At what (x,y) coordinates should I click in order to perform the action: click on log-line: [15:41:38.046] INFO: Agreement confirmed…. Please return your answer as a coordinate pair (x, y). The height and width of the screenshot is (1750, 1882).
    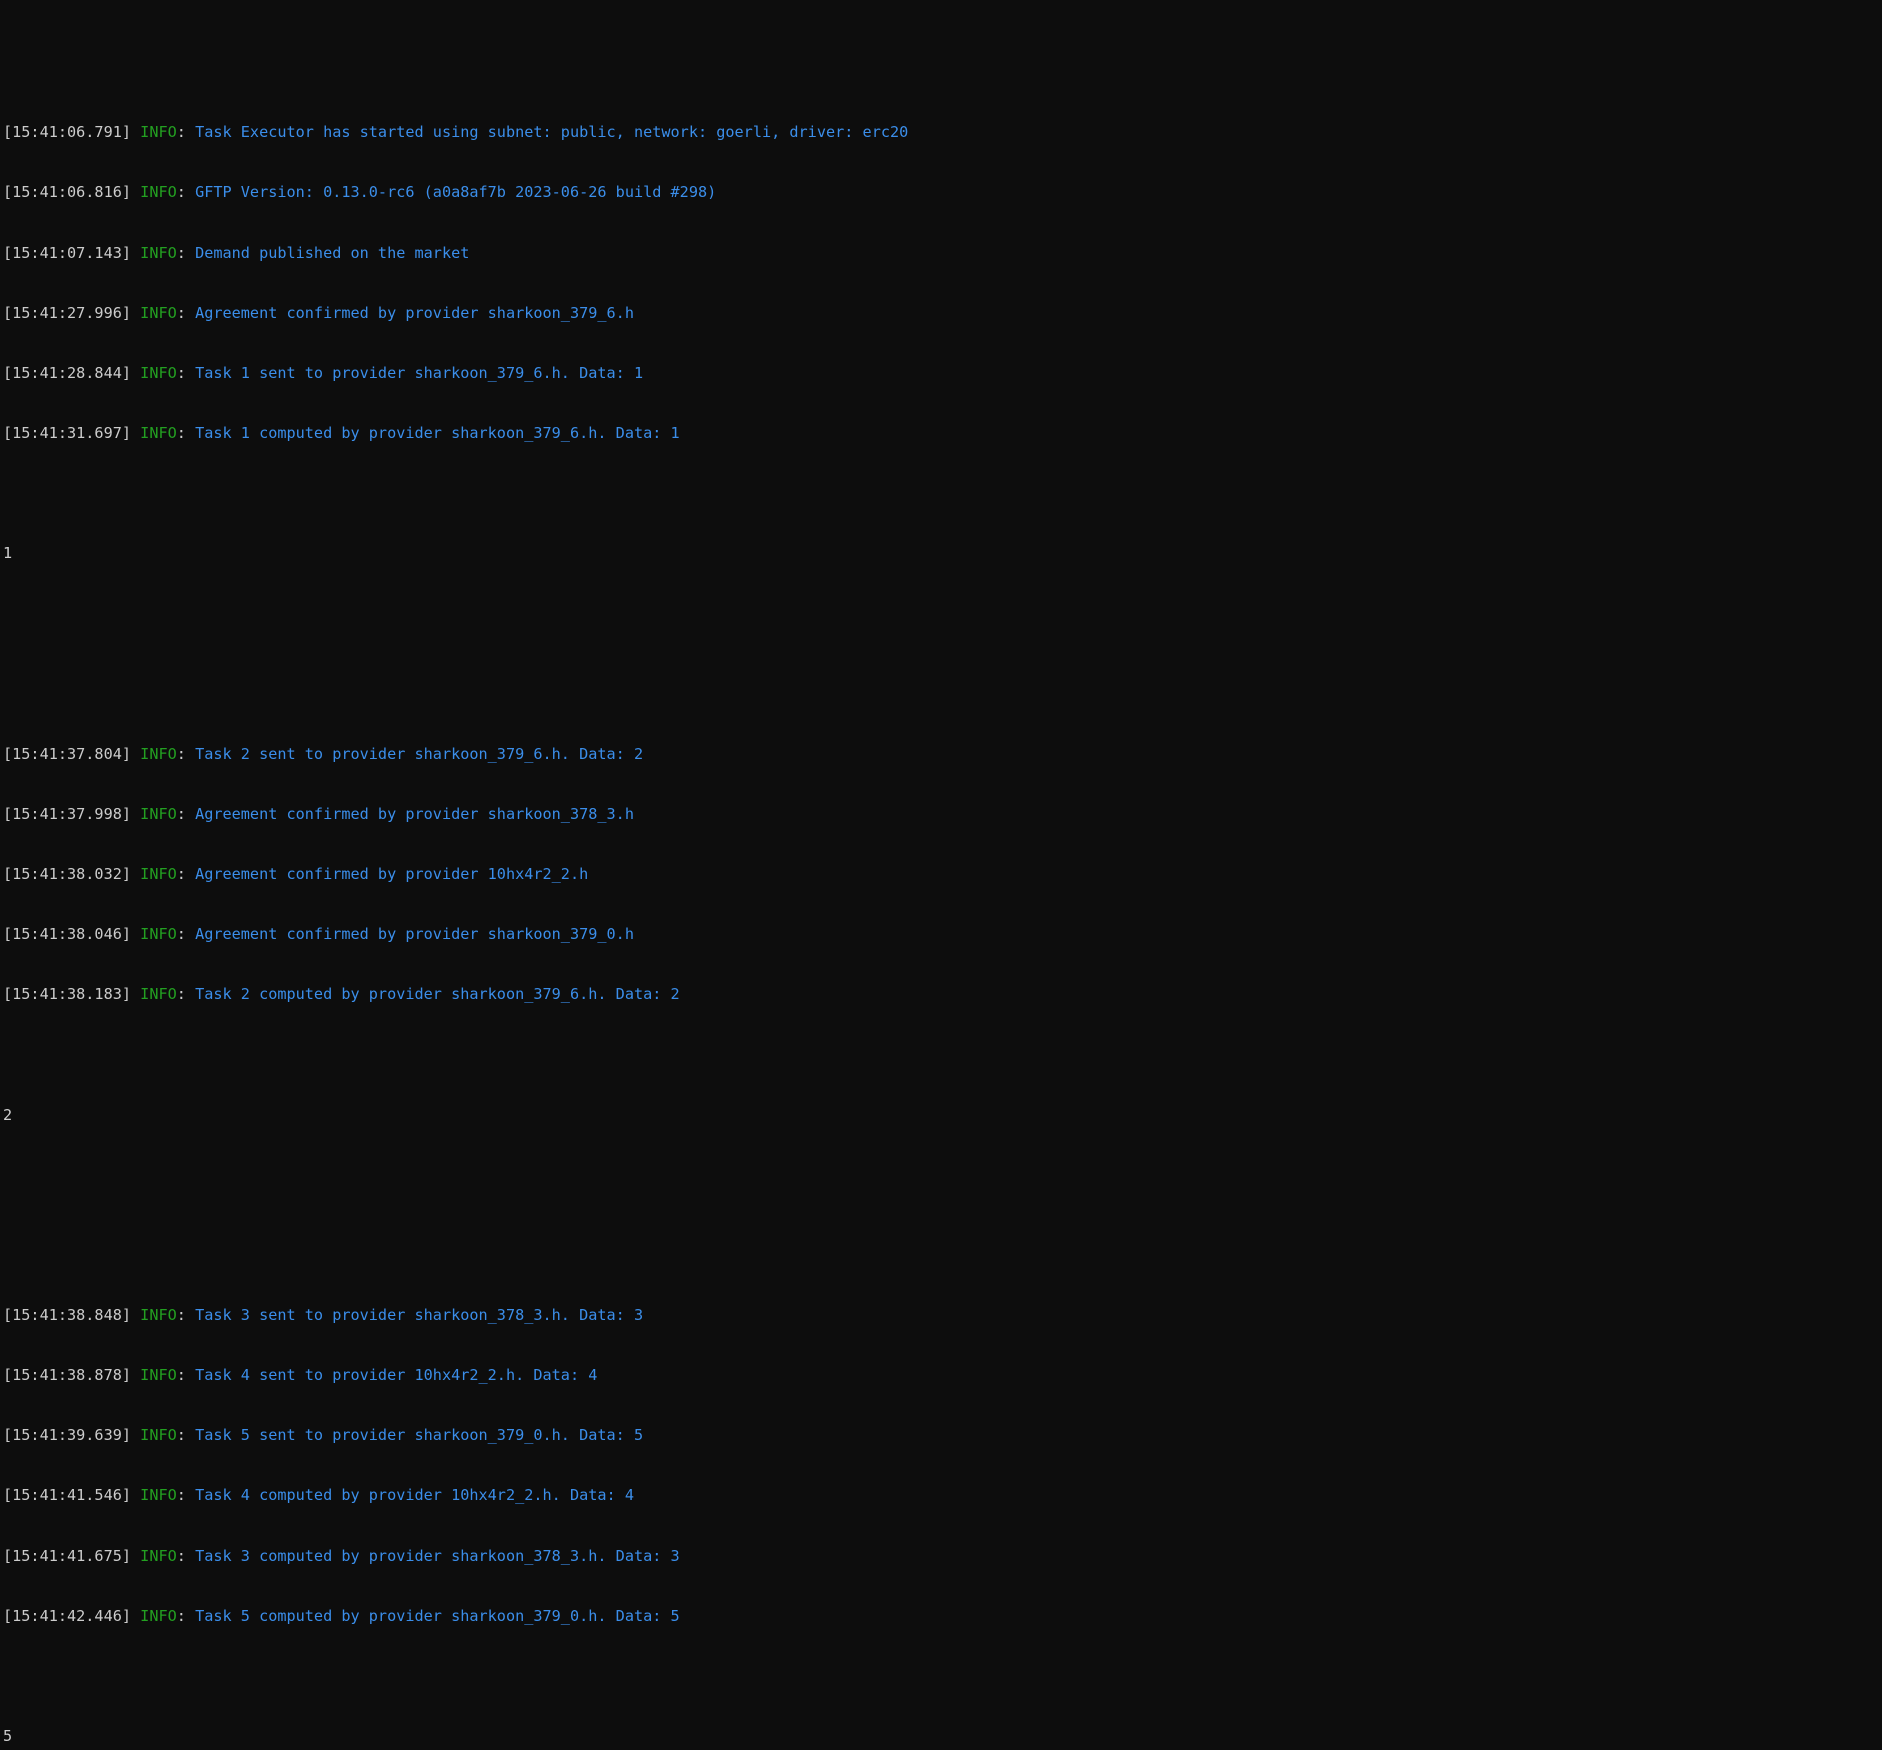
    Looking at the image, I should click on (942, 934).